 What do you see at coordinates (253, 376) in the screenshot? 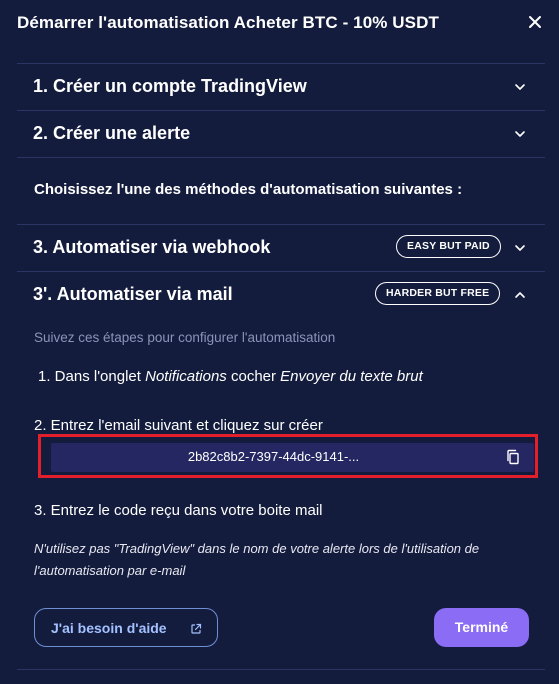
I see `step-1-middle: cocher` at bounding box center [253, 376].